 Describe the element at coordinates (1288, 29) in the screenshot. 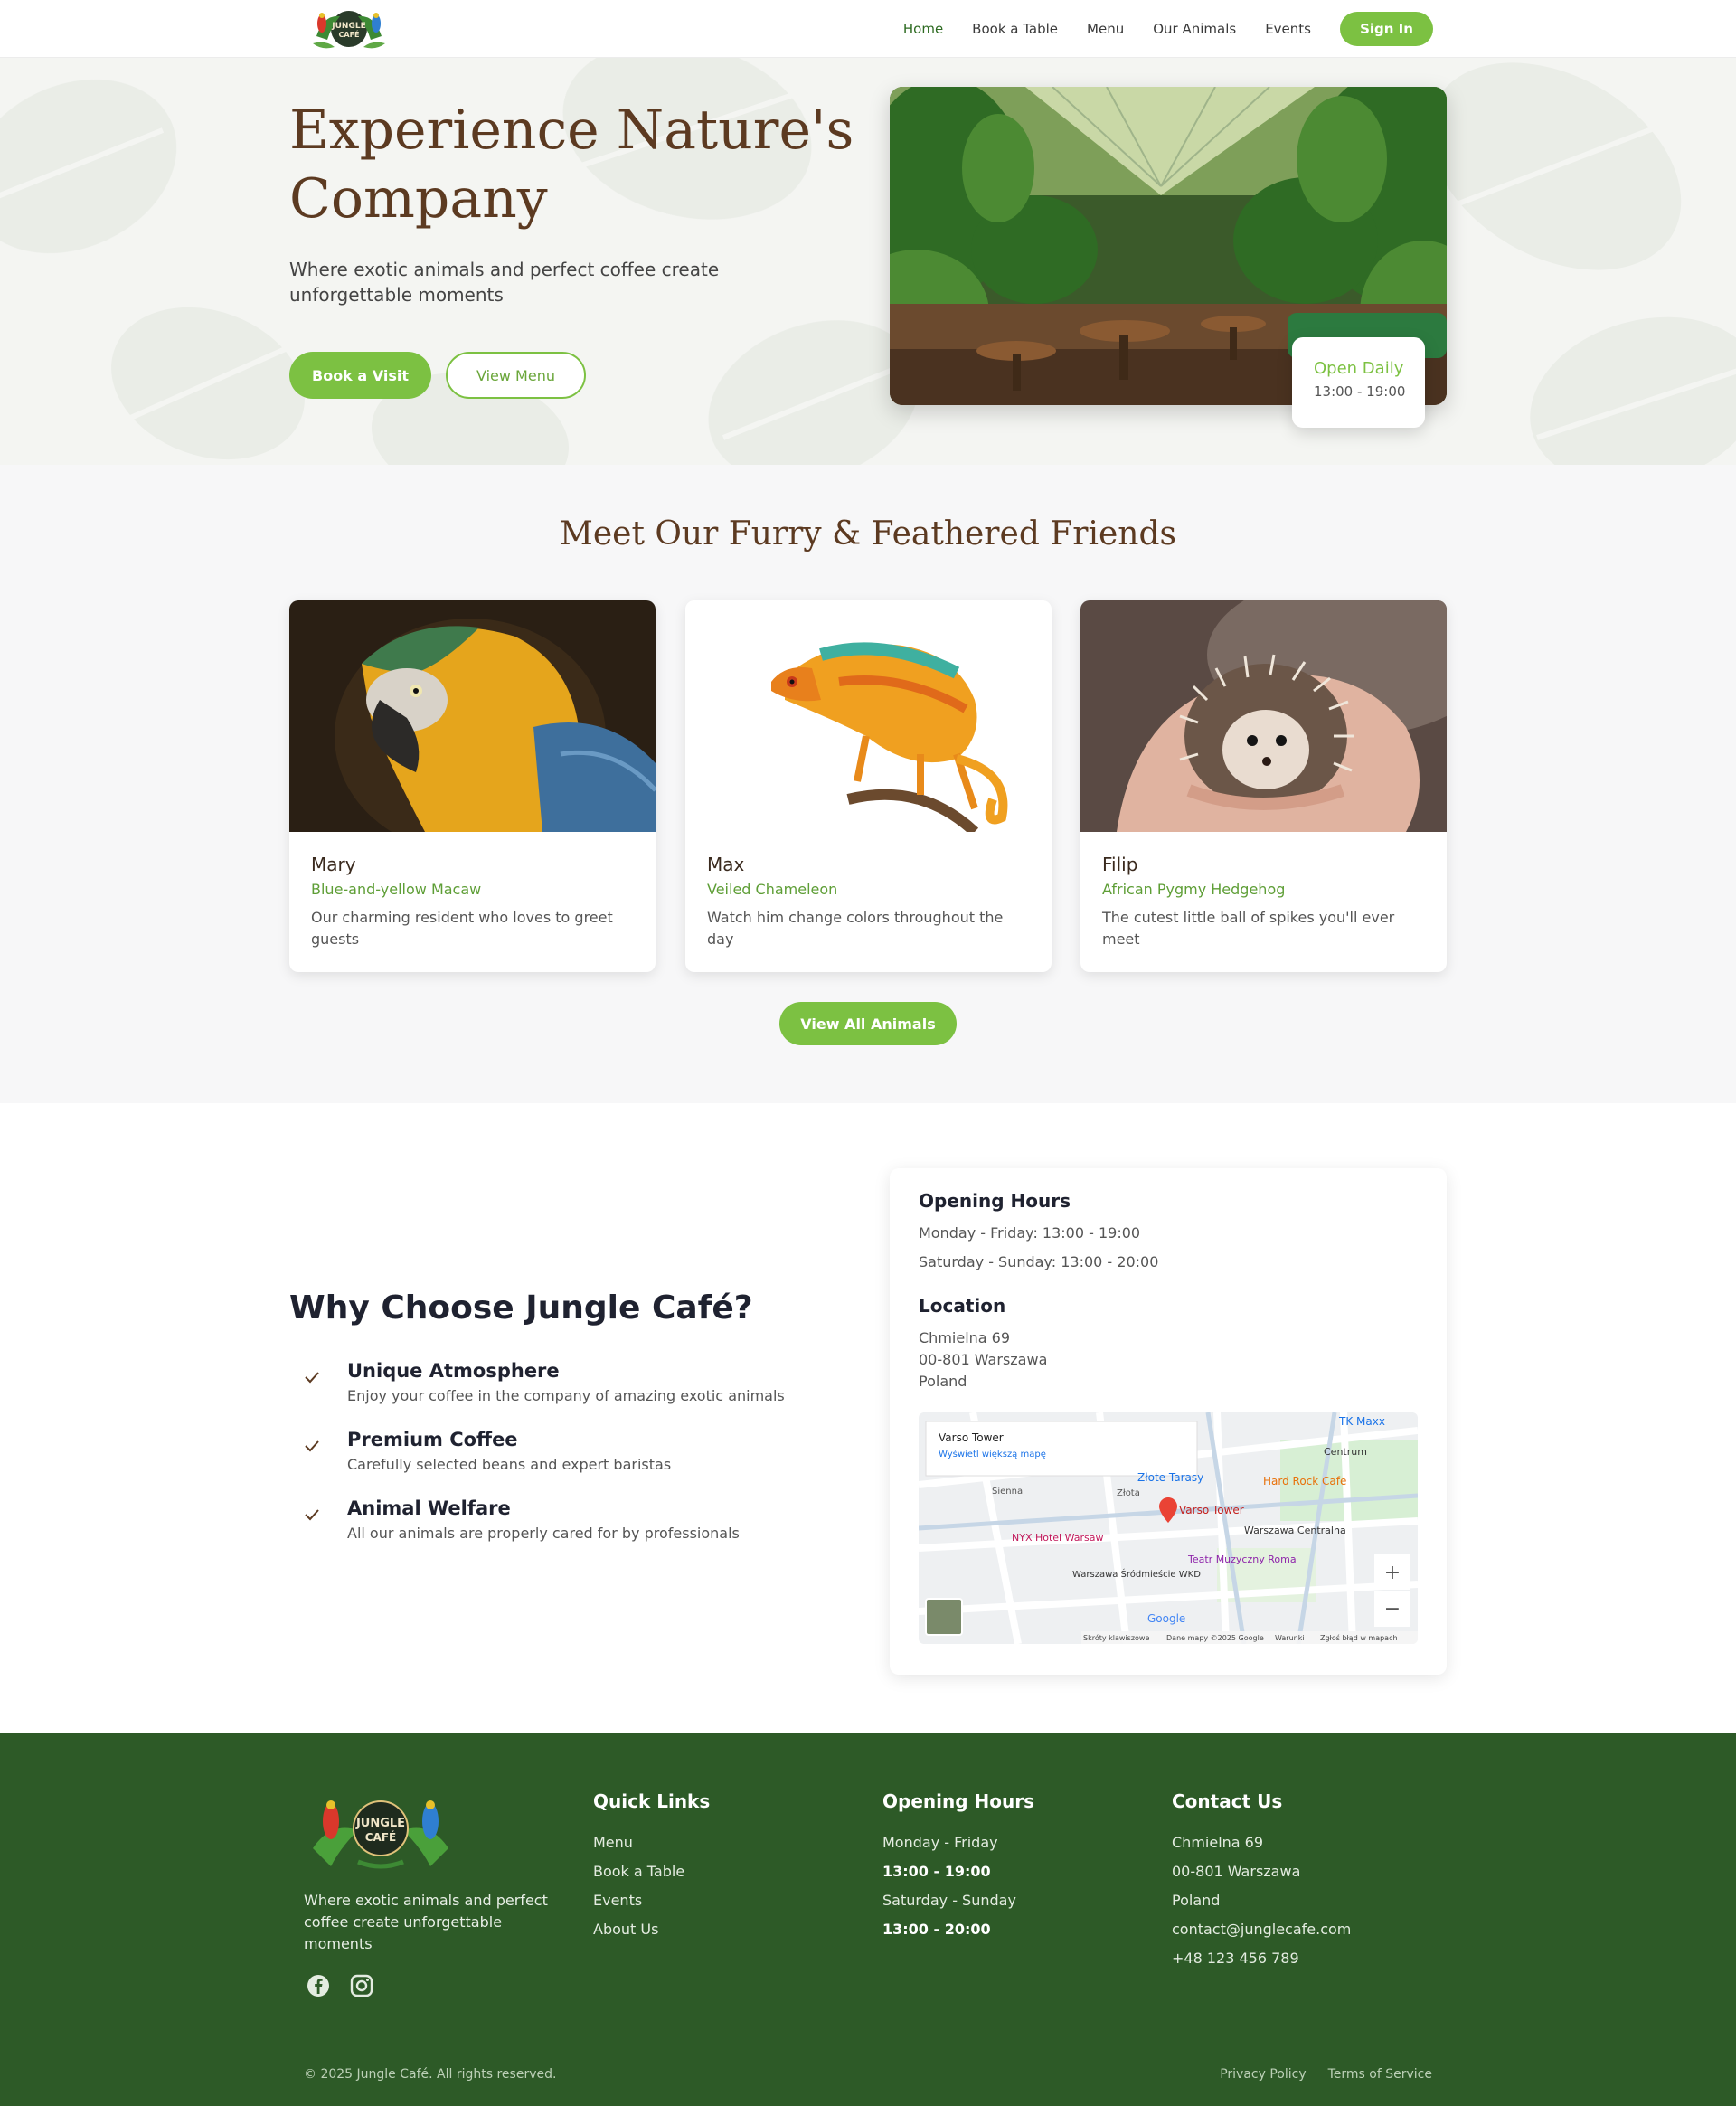

I see `nav-link-events: Events` at that location.